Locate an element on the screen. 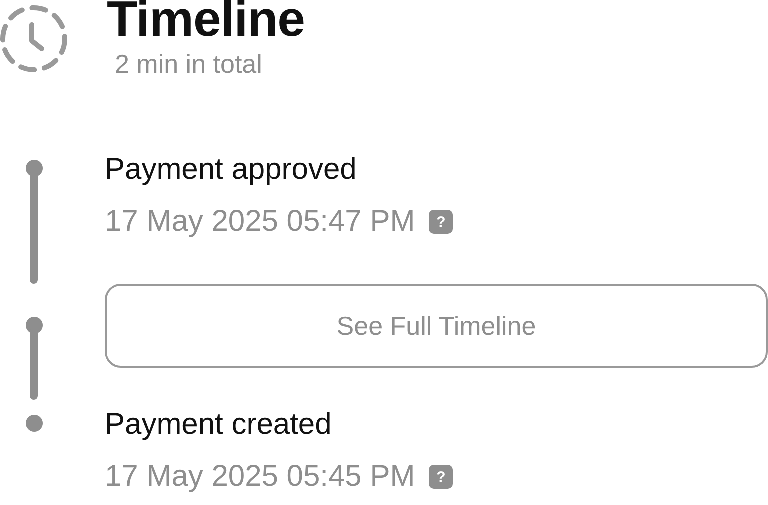 Image resolution: width=768 pixels, height=505 pixels. event-time: 17 May 2025 05:47 PM is located at coordinates (260, 222).